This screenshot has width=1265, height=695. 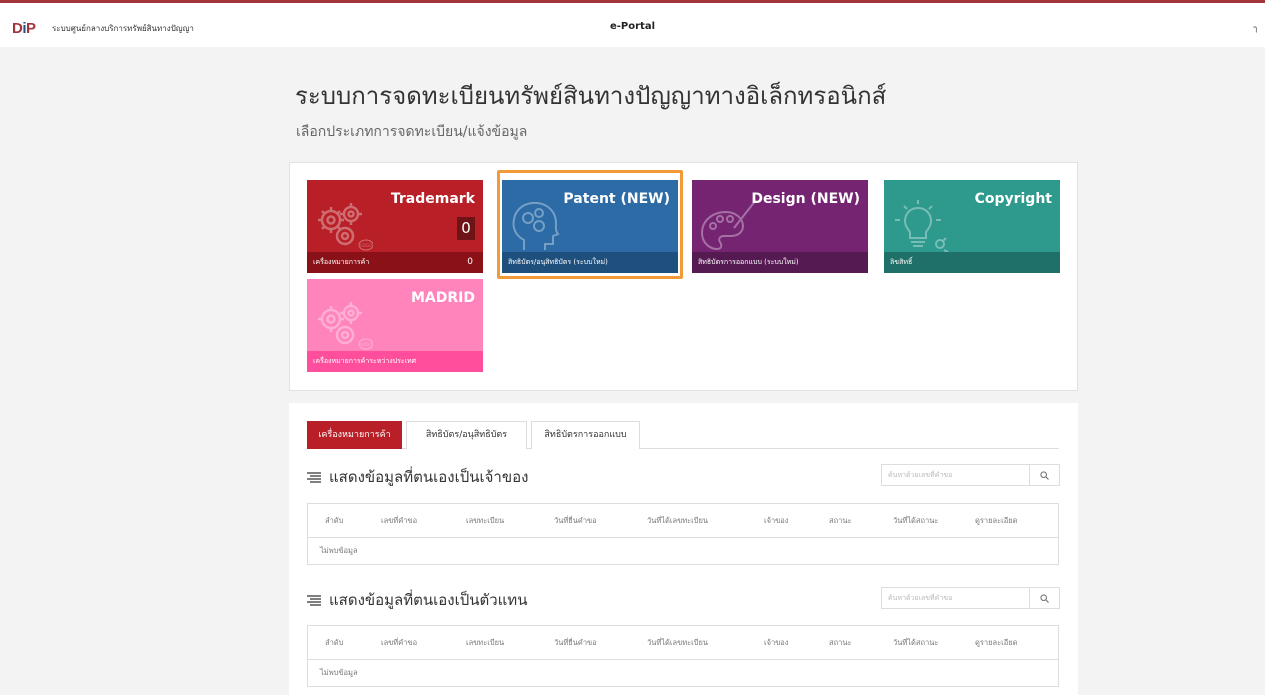 What do you see at coordinates (585, 435) in the screenshot?
I see `tab-design: สิทธิบัตรการออกแบบ` at bounding box center [585, 435].